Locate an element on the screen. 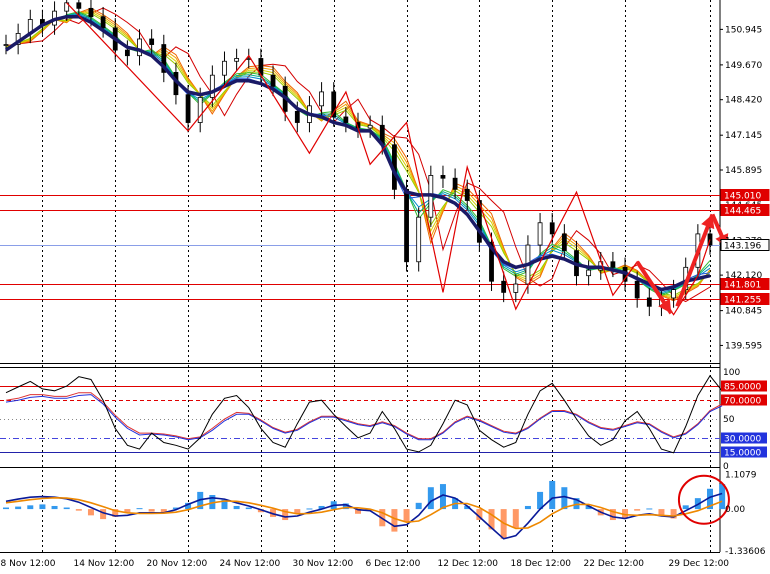  stoch-signal-line is located at coordinates (364, 417).